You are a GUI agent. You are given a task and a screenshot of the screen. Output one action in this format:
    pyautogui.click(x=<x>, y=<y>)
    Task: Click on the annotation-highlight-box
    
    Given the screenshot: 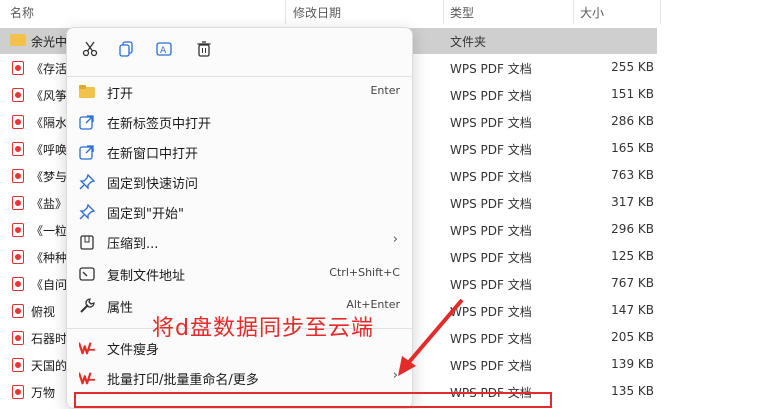 What is the action you would take?
    pyautogui.click(x=313, y=400)
    